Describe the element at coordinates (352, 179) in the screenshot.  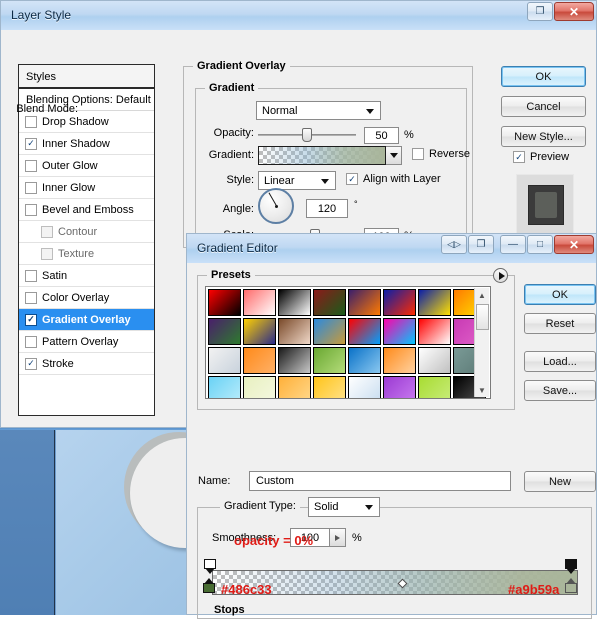
I see `checkbox-align-with-layer` at that location.